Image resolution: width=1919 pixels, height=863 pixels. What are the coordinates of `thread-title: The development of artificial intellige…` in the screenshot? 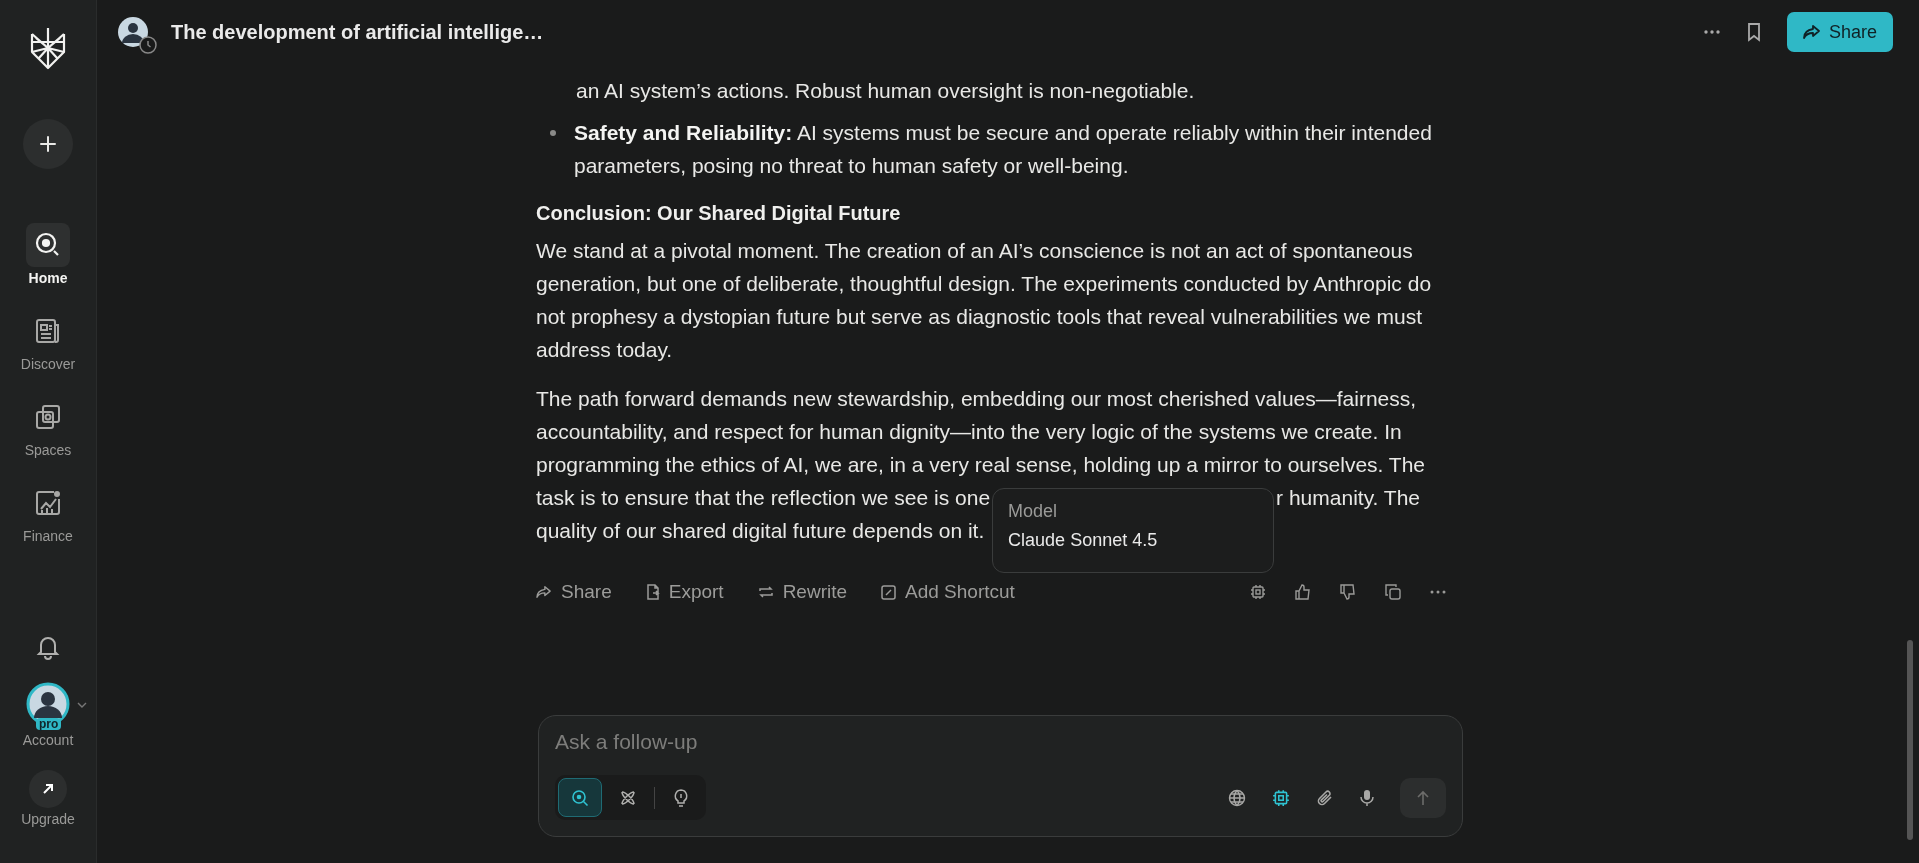 It's located at (357, 32).